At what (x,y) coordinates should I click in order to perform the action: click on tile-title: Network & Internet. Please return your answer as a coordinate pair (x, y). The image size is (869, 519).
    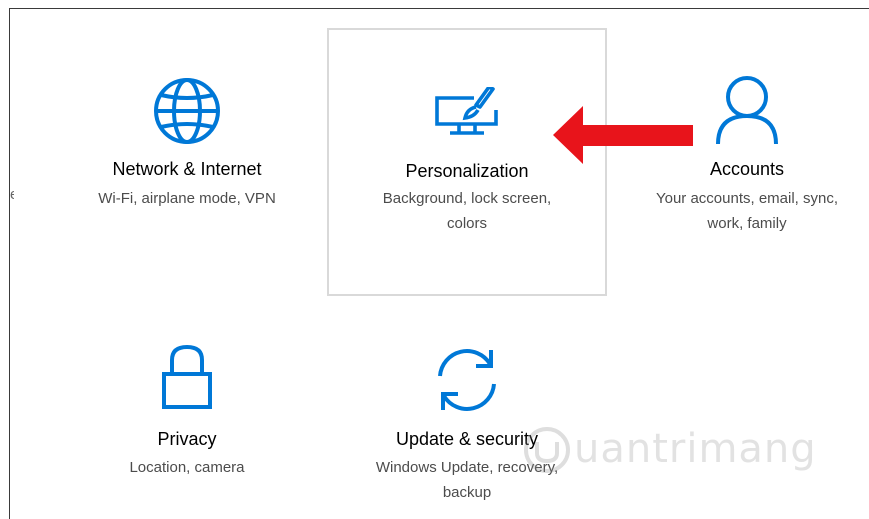
    Looking at the image, I should click on (187, 169).